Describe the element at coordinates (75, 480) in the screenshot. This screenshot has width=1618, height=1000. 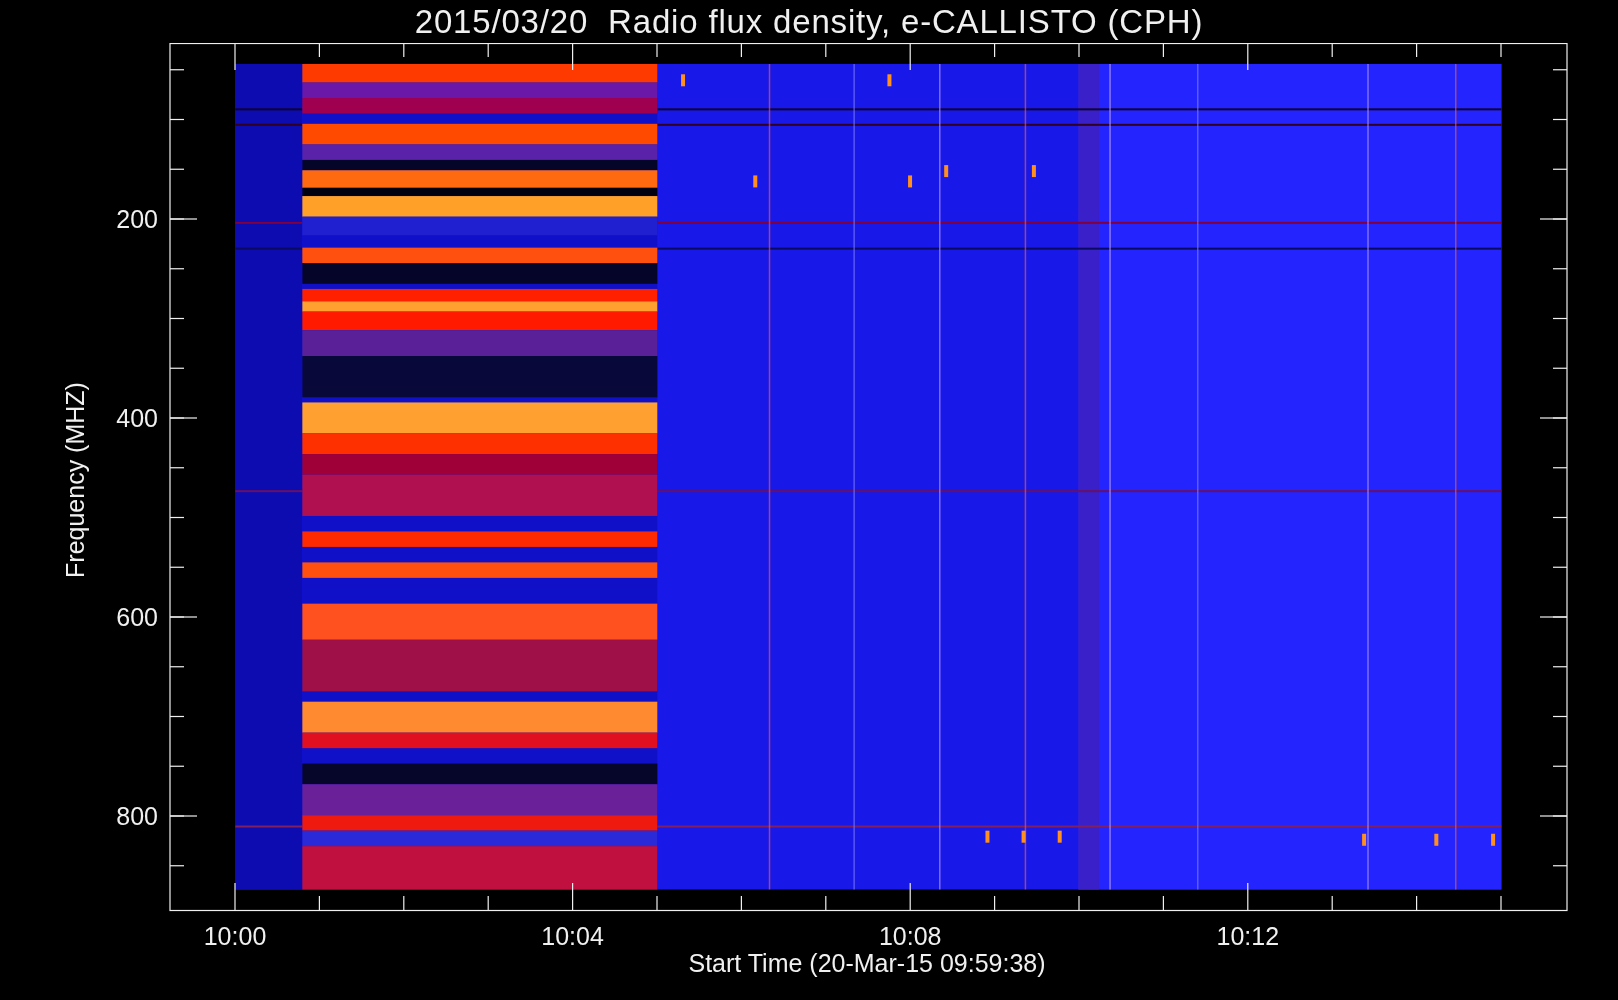
I see `y-axis-label: Frequency (MHZ)` at that location.